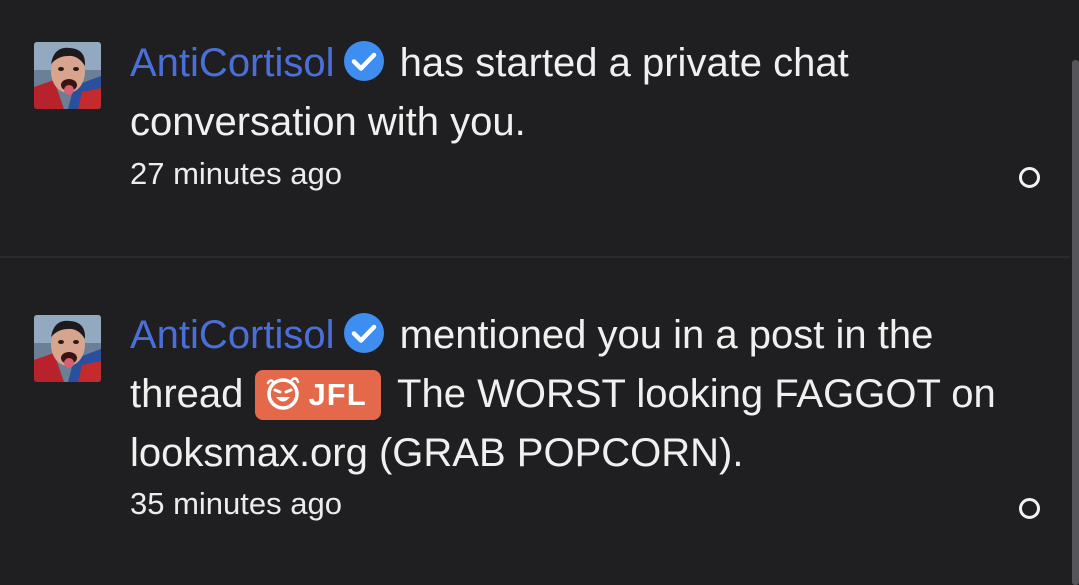  Describe the element at coordinates (1075, 322) in the screenshot. I see `scrollbar` at that location.